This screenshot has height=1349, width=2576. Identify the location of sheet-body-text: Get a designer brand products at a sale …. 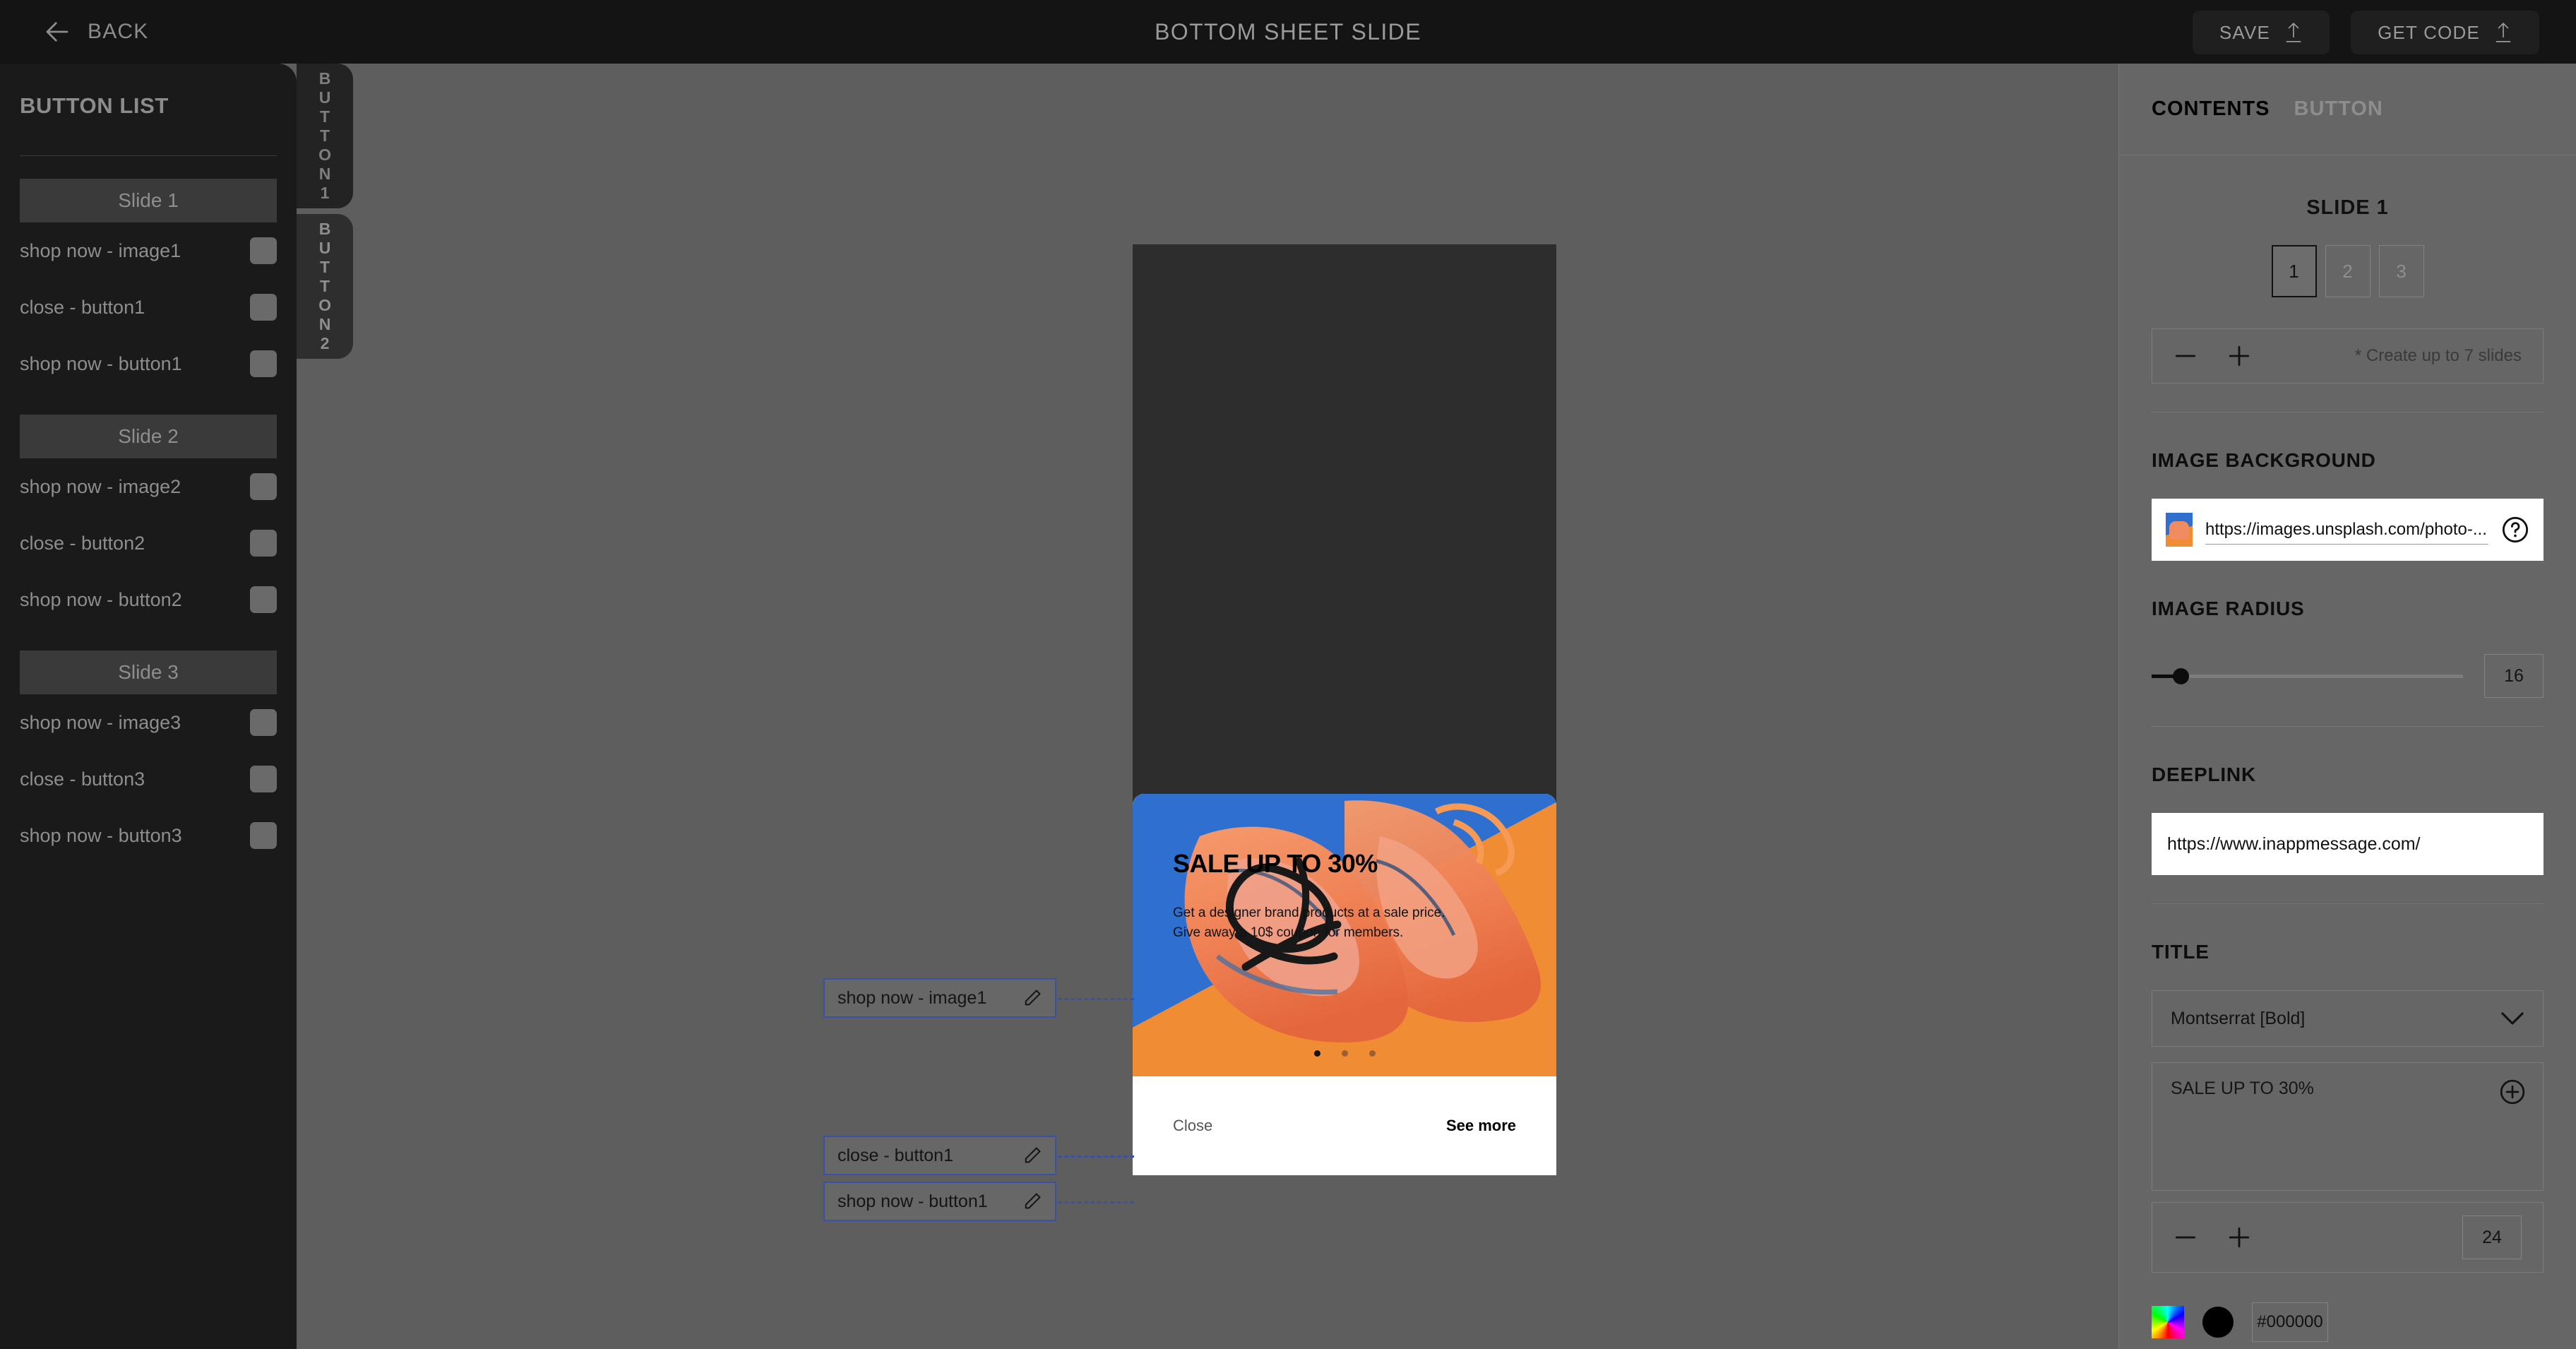
(1309, 922).